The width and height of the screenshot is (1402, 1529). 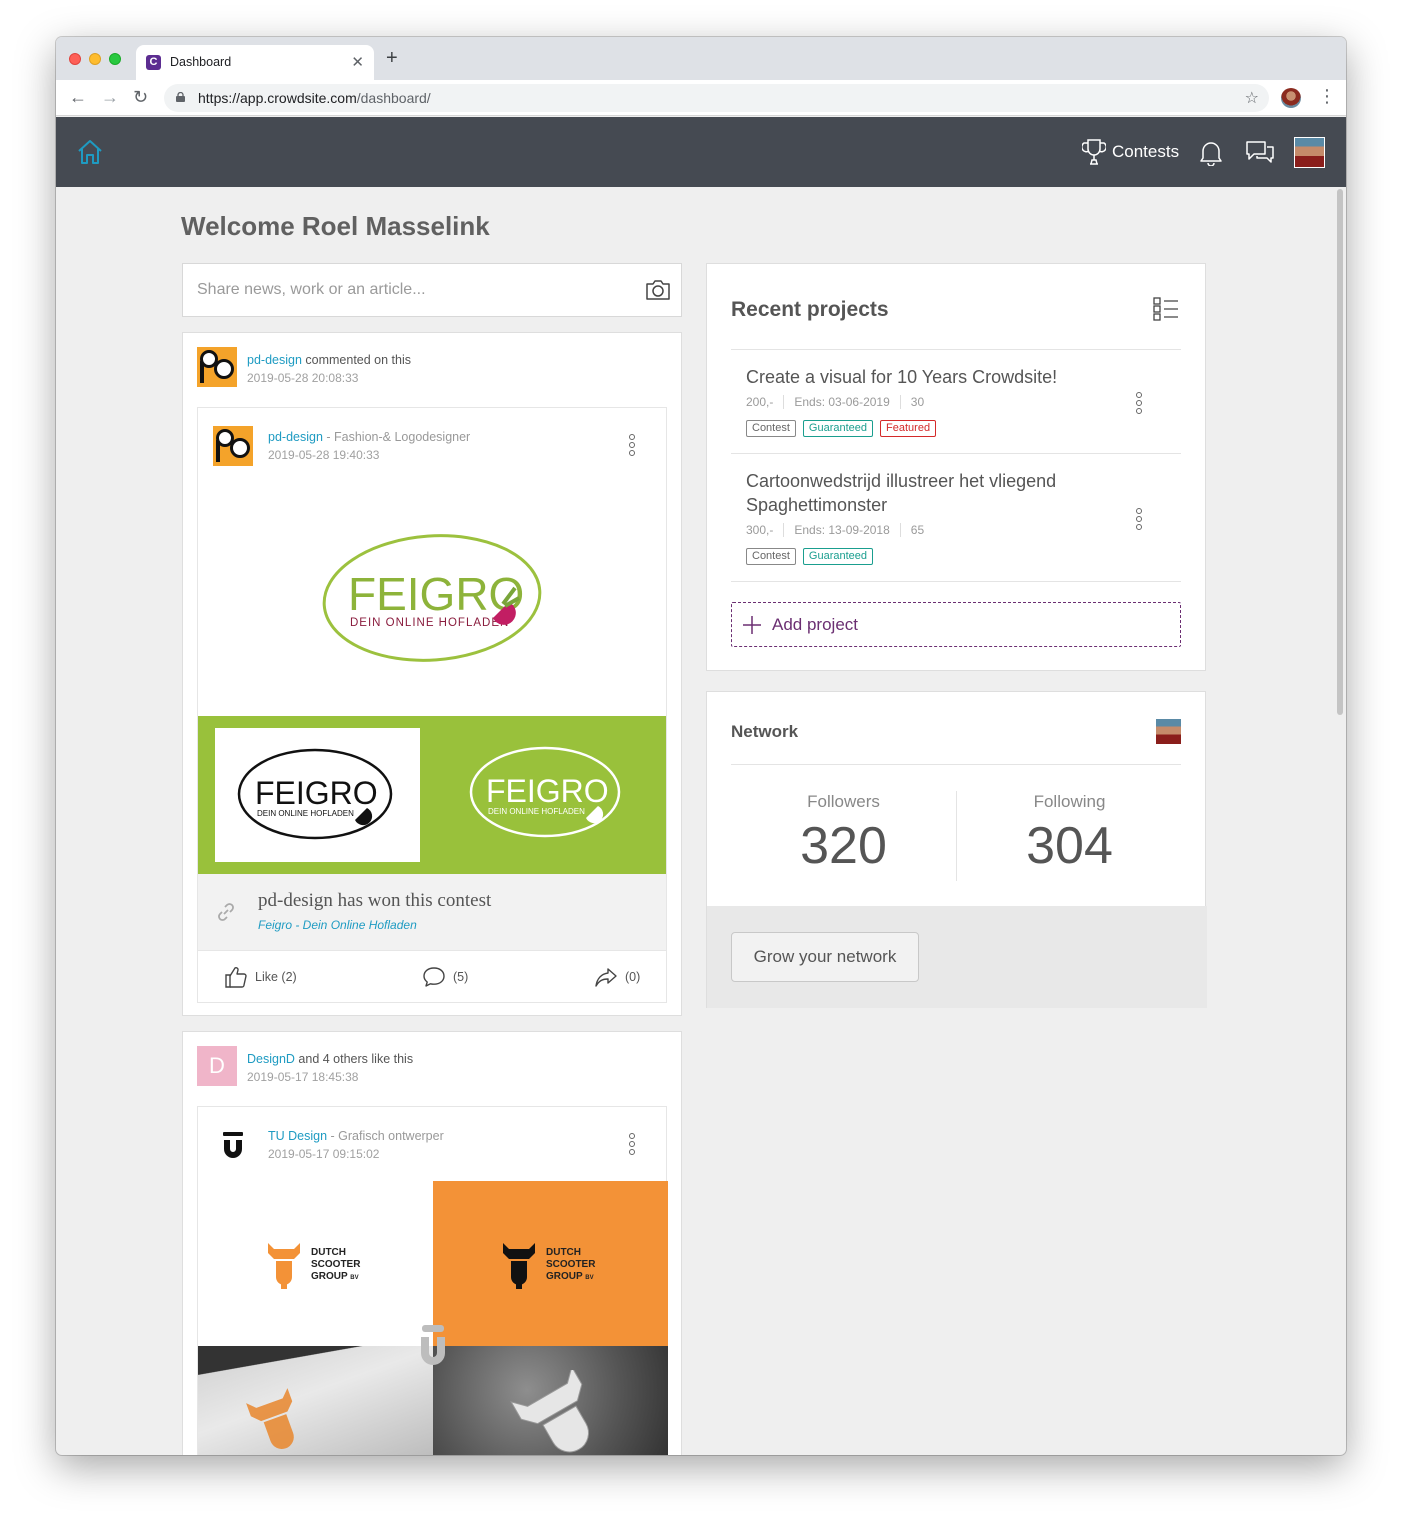 What do you see at coordinates (295, 437) in the screenshot?
I see `post-author-link: pd-design` at bounding box center [295, 437].